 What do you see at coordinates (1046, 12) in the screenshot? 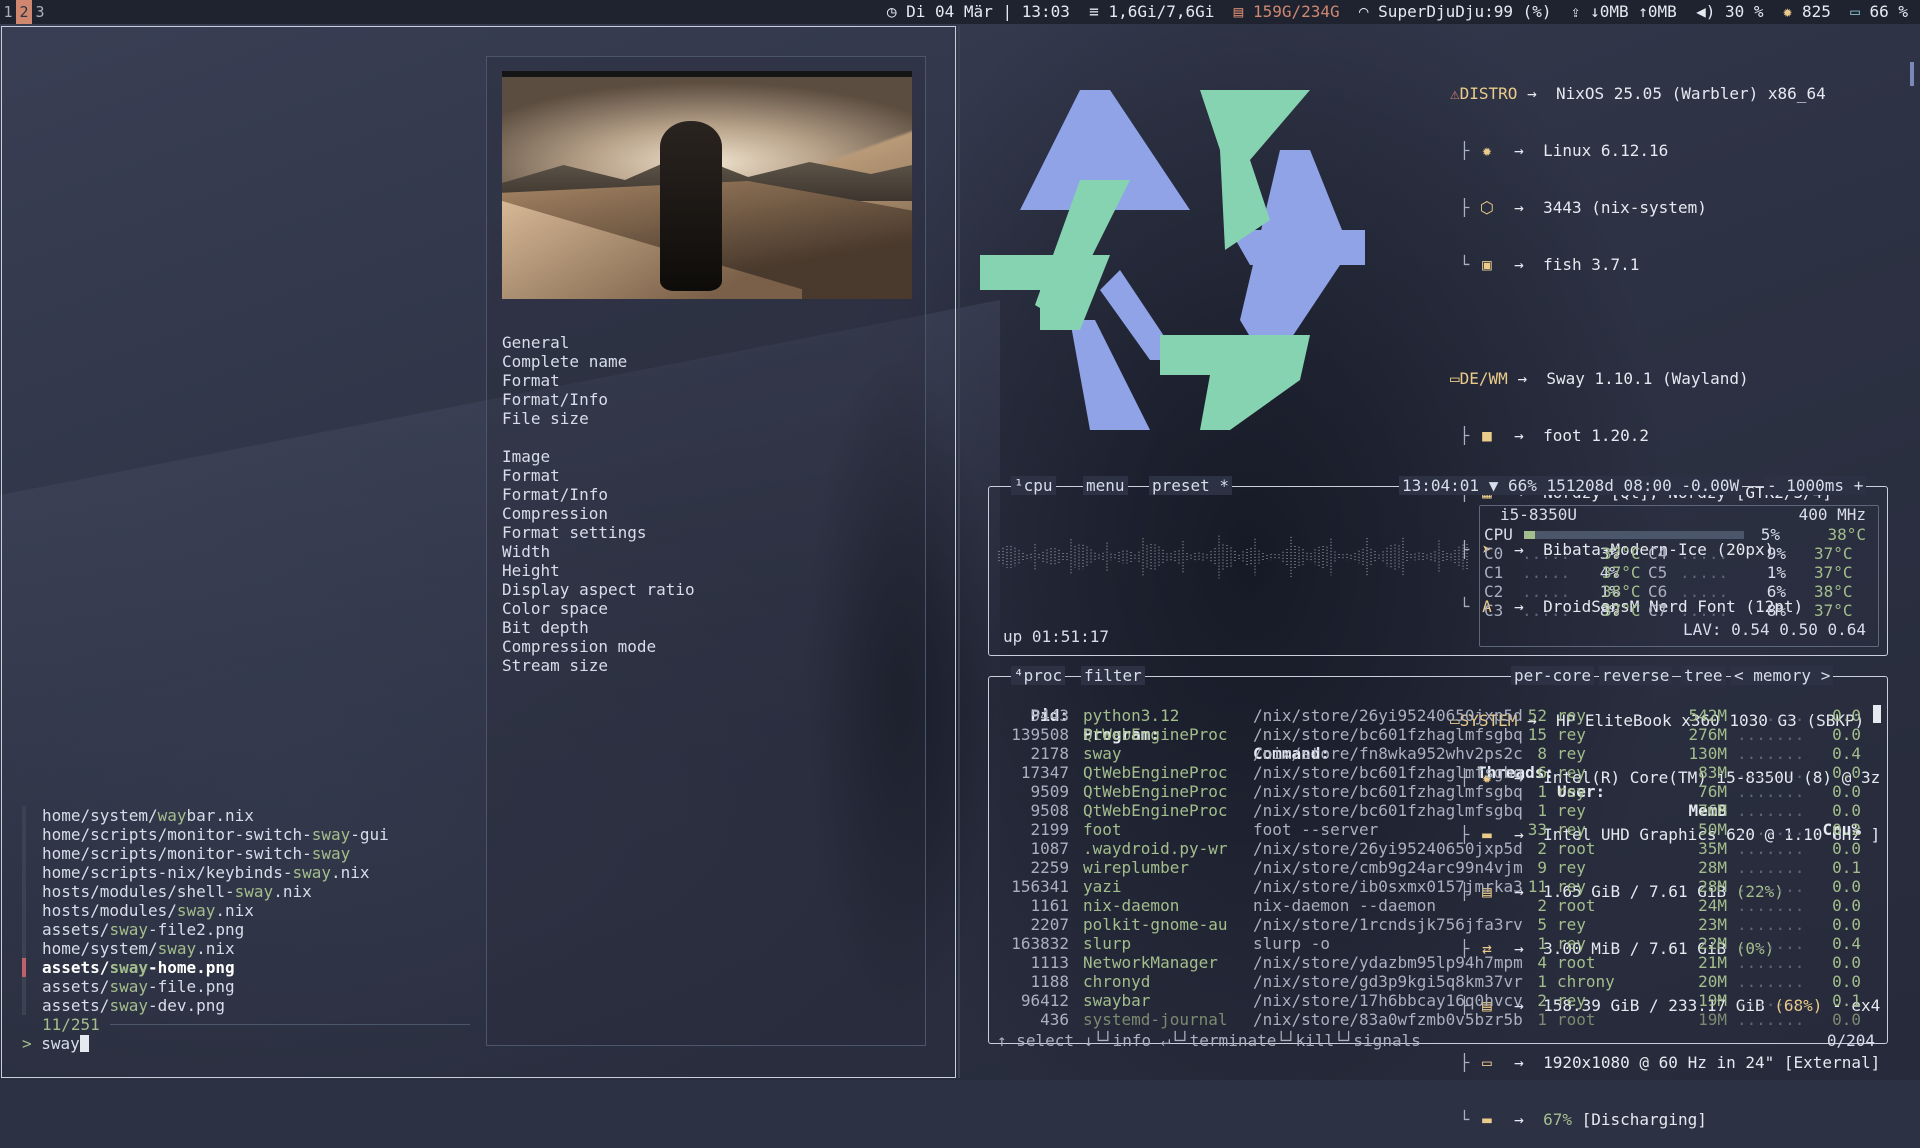
I see `time-text: 13:03` at bounding box center [1046, 12].